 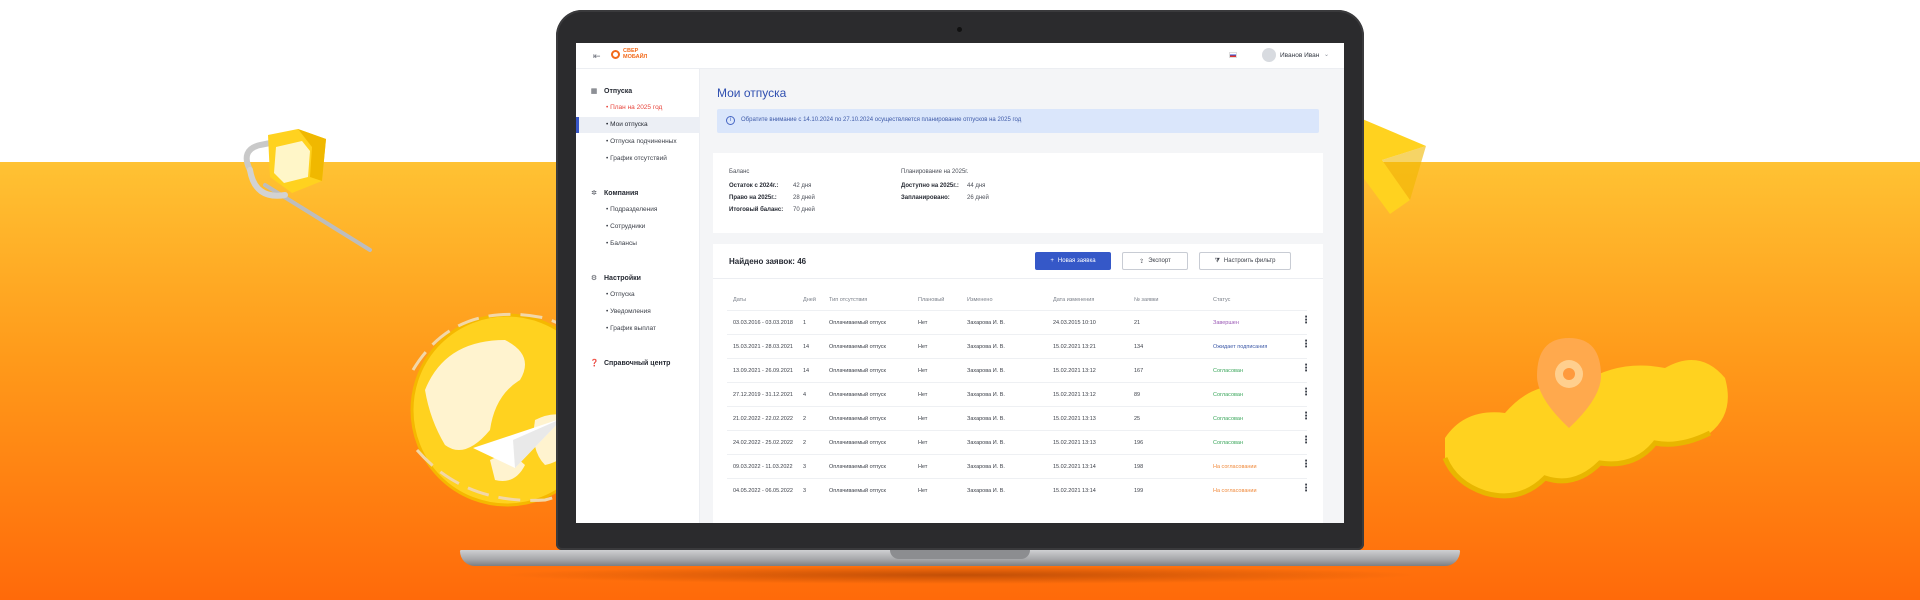 What do you see at coordinates (976, 186) in the screenshot?
I see `planning-value: 44 дня` at bounding box center [976, 186].